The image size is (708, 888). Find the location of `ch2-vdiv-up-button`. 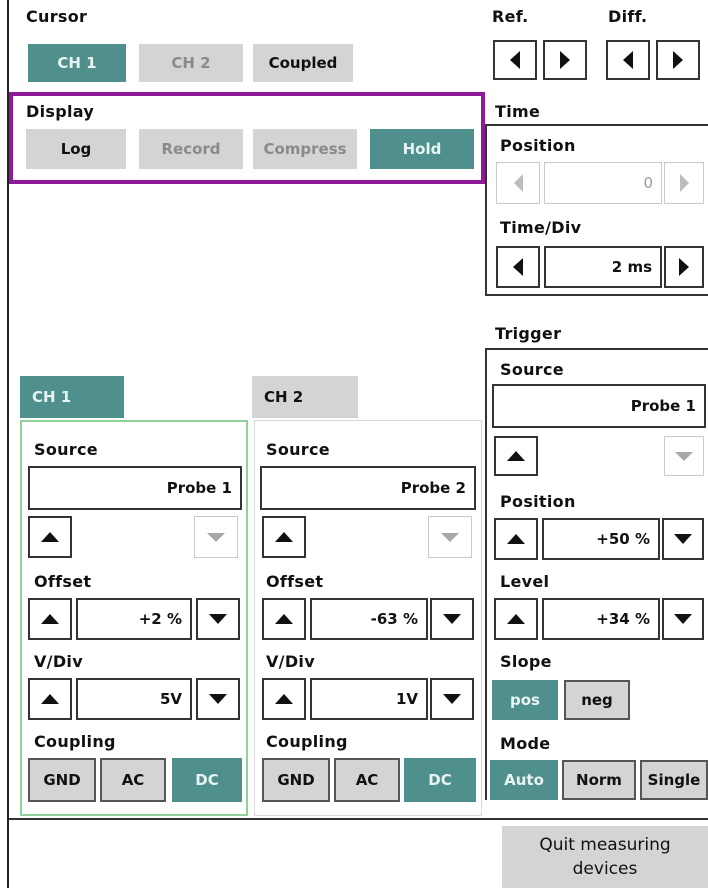

ch2-vdiv-up-button is located at coordinates (284, 699).